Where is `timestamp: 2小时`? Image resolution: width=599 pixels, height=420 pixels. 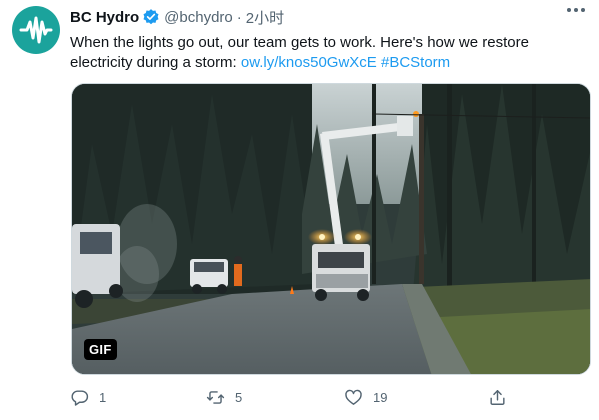
timestamp: 2小时 is located at coordinates (265, 17).